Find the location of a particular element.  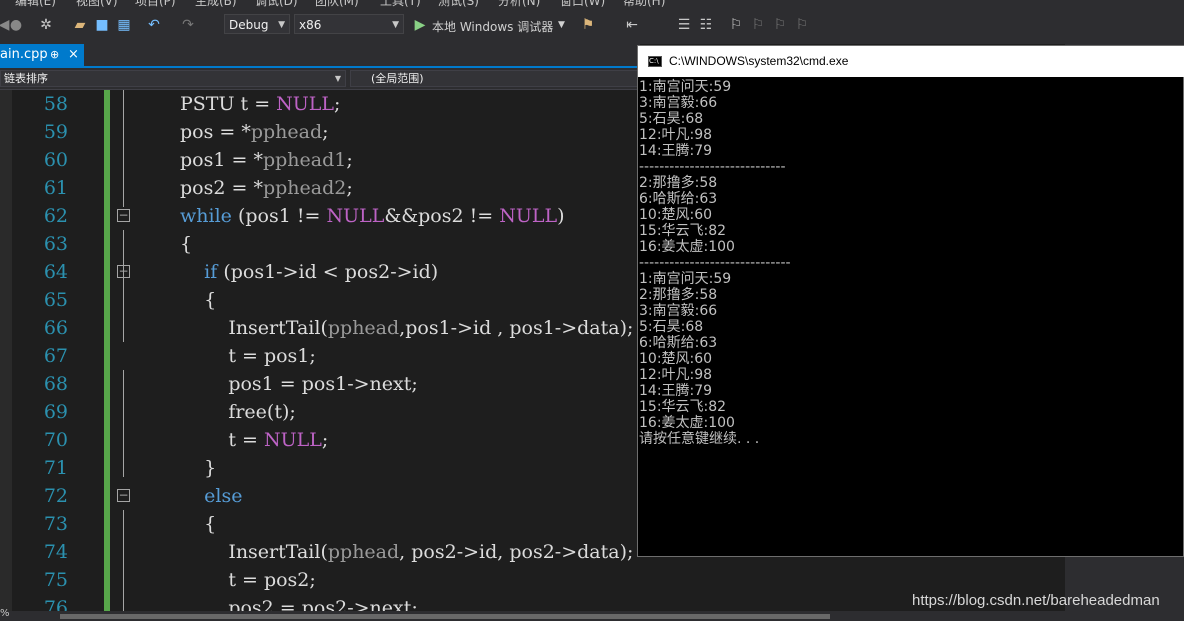

clear-bookmark-icon: ⚐ is located at coordinates (802, 25).